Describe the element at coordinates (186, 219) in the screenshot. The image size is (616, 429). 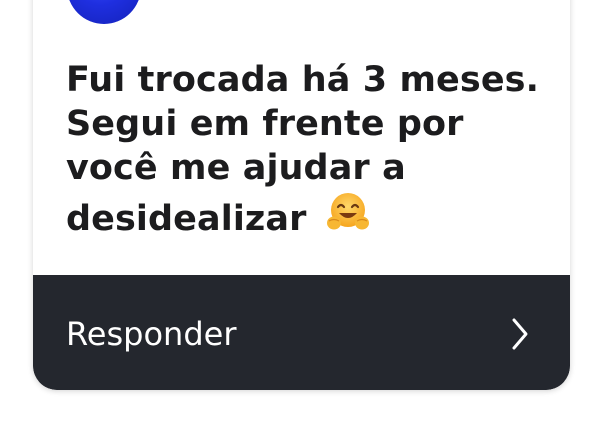
I see `message-line: desidealizar` at that location.